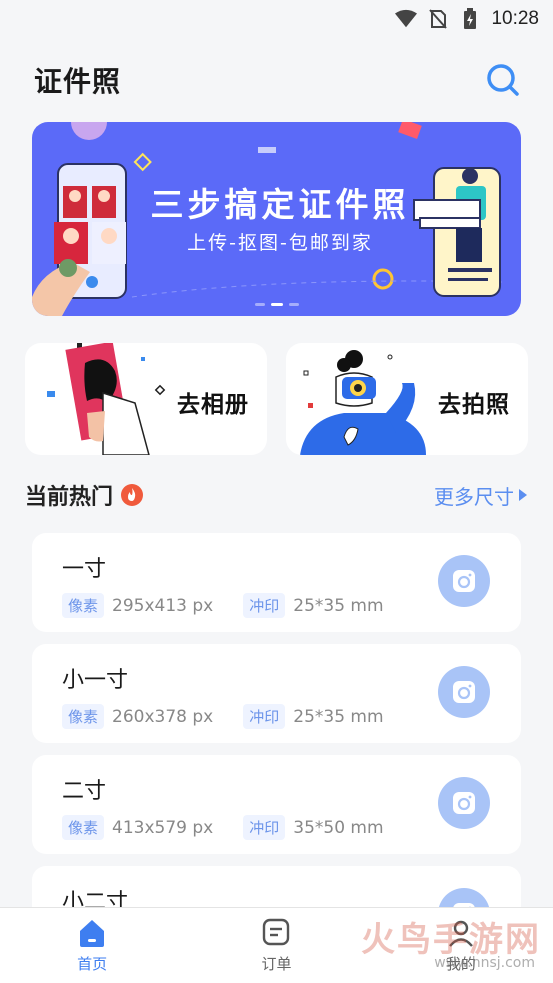 Image resolution: width=553 pixels, height=983 pixels. I want to click on wifi-icon, so click(406, 19).